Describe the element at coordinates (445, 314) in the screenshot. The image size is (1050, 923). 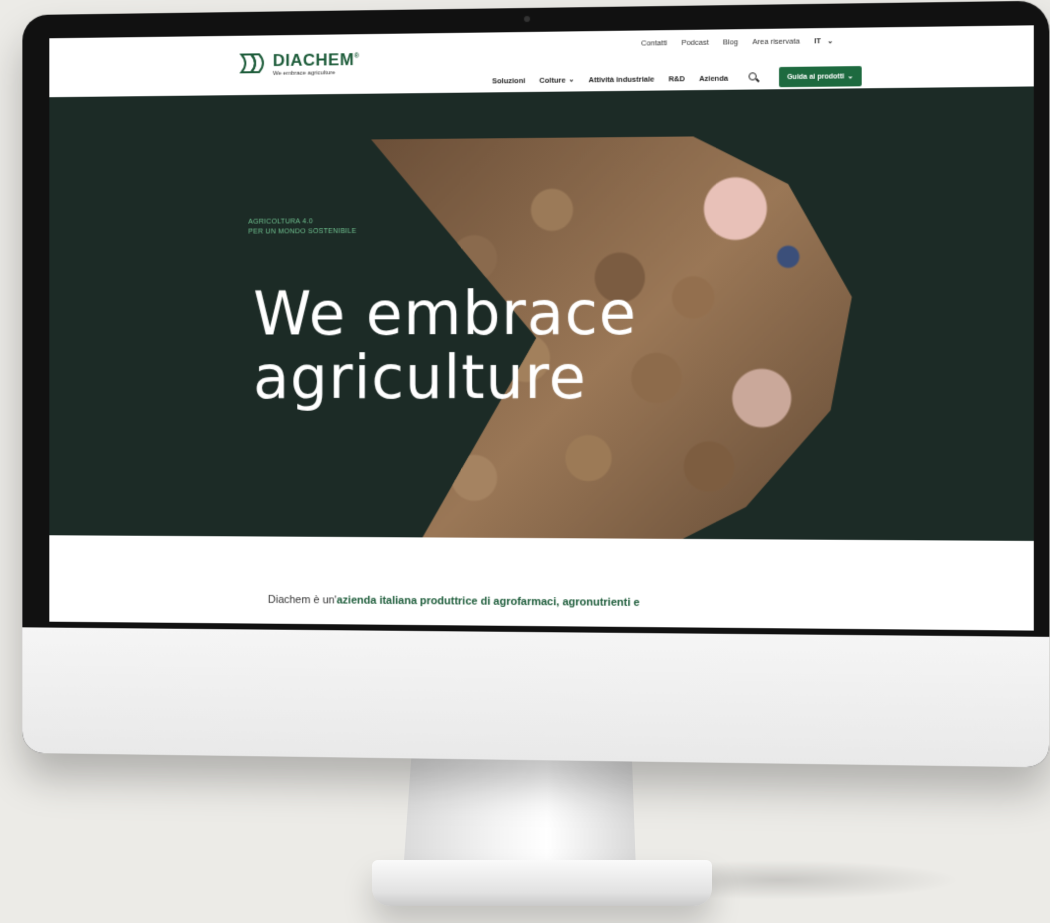
I see `hero-title-line1: We embrace` at that location.